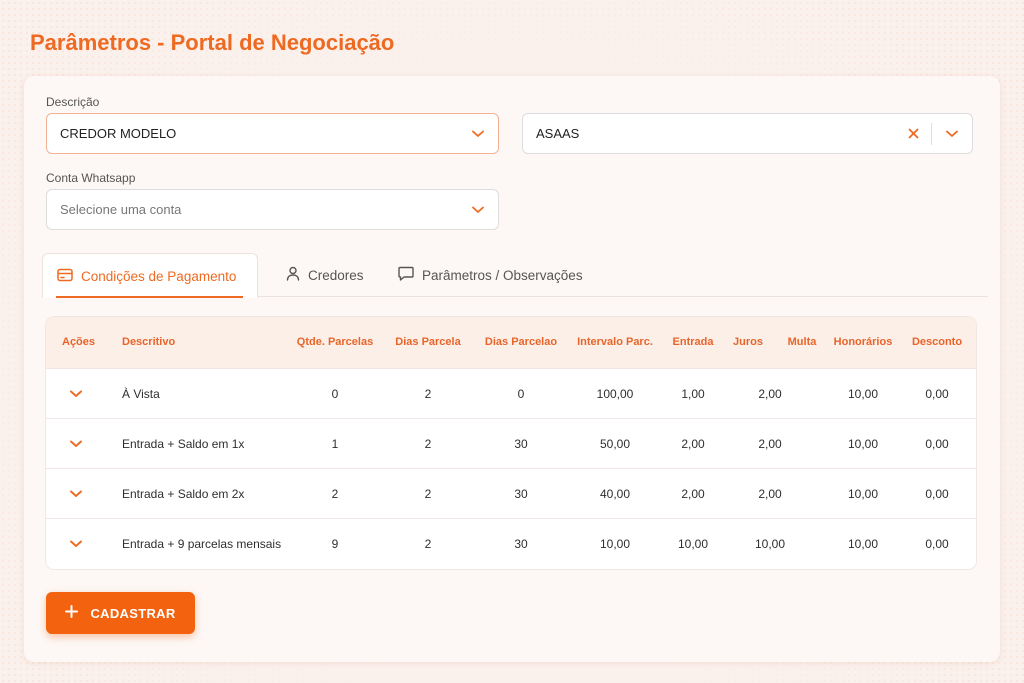  What do you see at coordinates (913, 133) in the screenshot?
I see `clear-icon` at bounding box center [913, 133].